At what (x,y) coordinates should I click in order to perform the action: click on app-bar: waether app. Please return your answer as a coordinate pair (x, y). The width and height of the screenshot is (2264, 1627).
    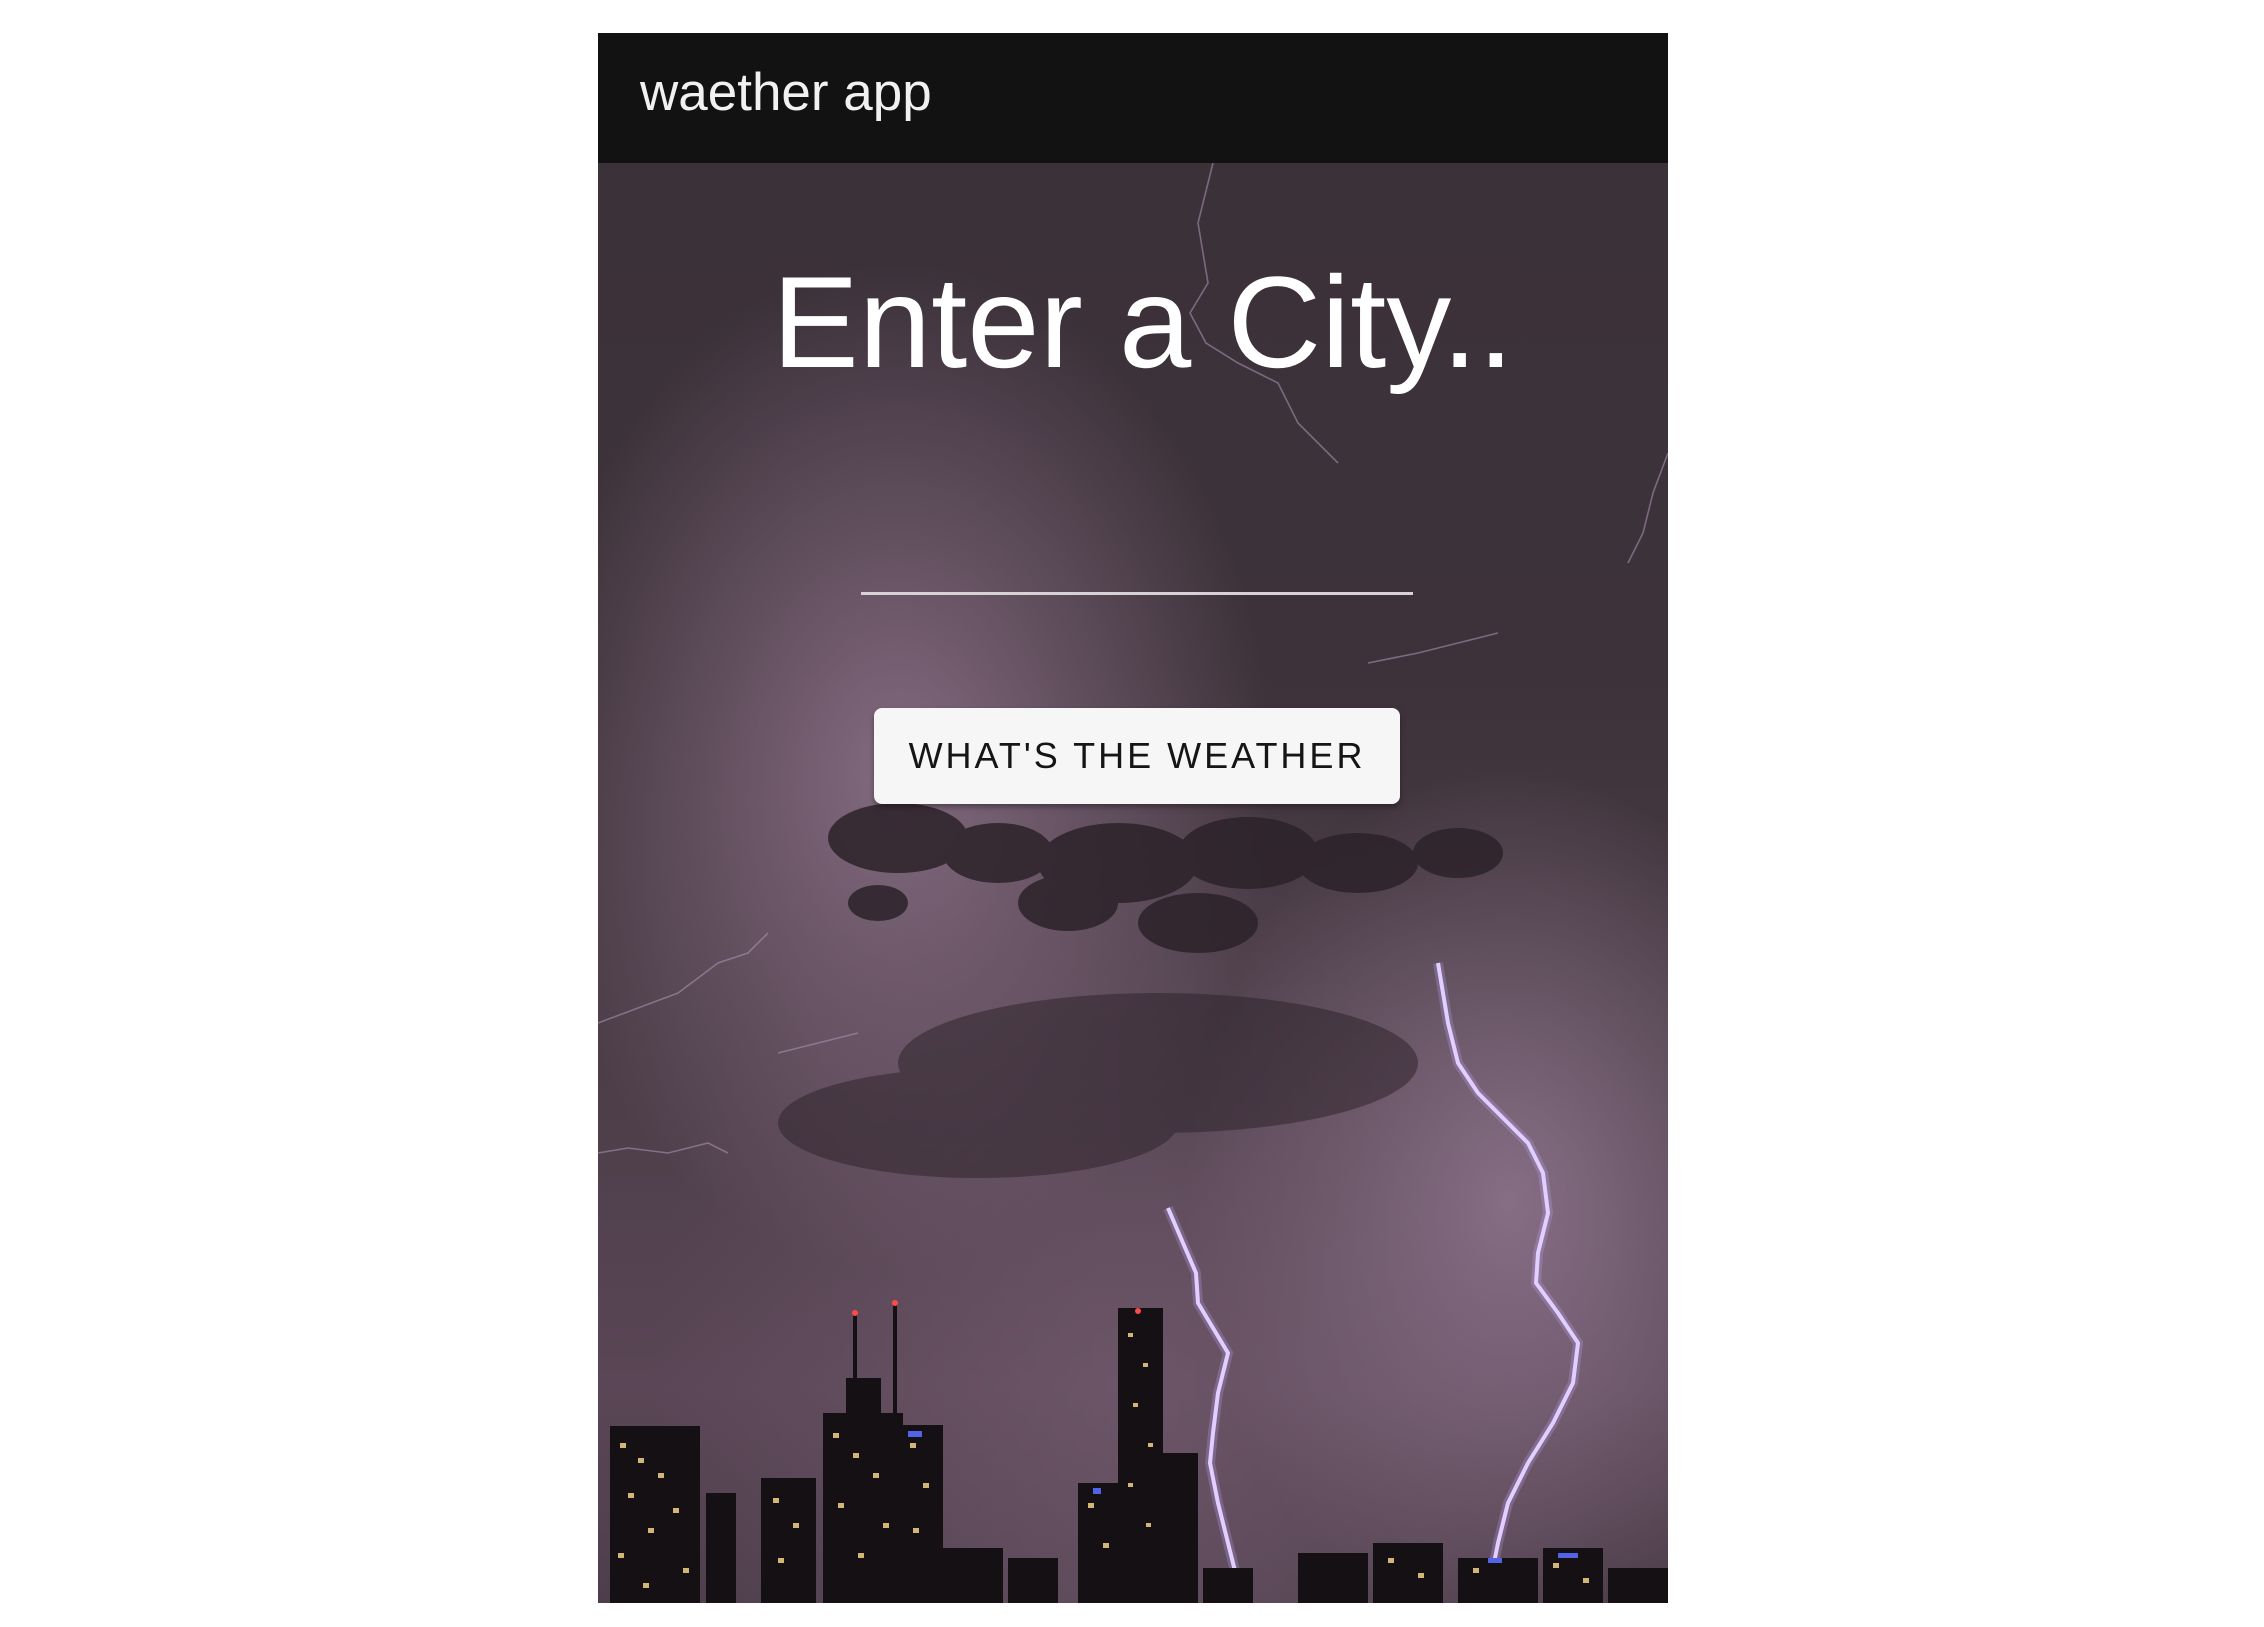
    Looking at the image, I should click on (1133, 98).